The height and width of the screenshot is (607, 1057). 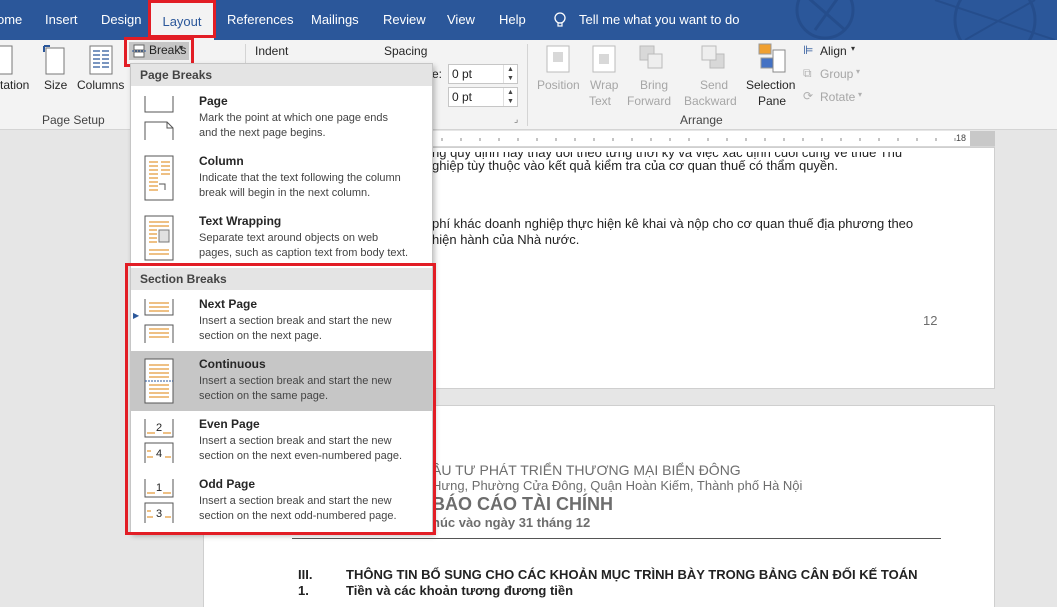 What do you see at coordinates (713, 139) in the screenshot?
I see `horizontal-ruler: 18` at bounding box center [713, 139].